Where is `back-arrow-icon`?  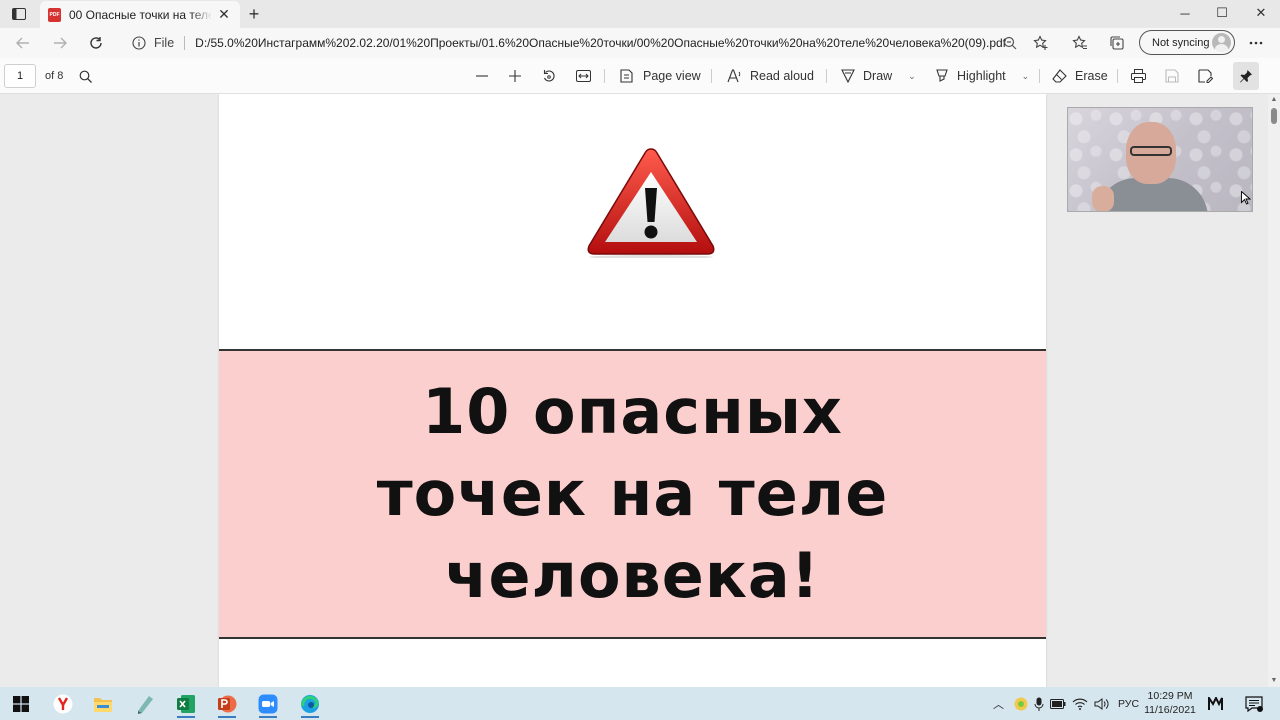 back-arrow-icon is located at coordinates (23, 43).